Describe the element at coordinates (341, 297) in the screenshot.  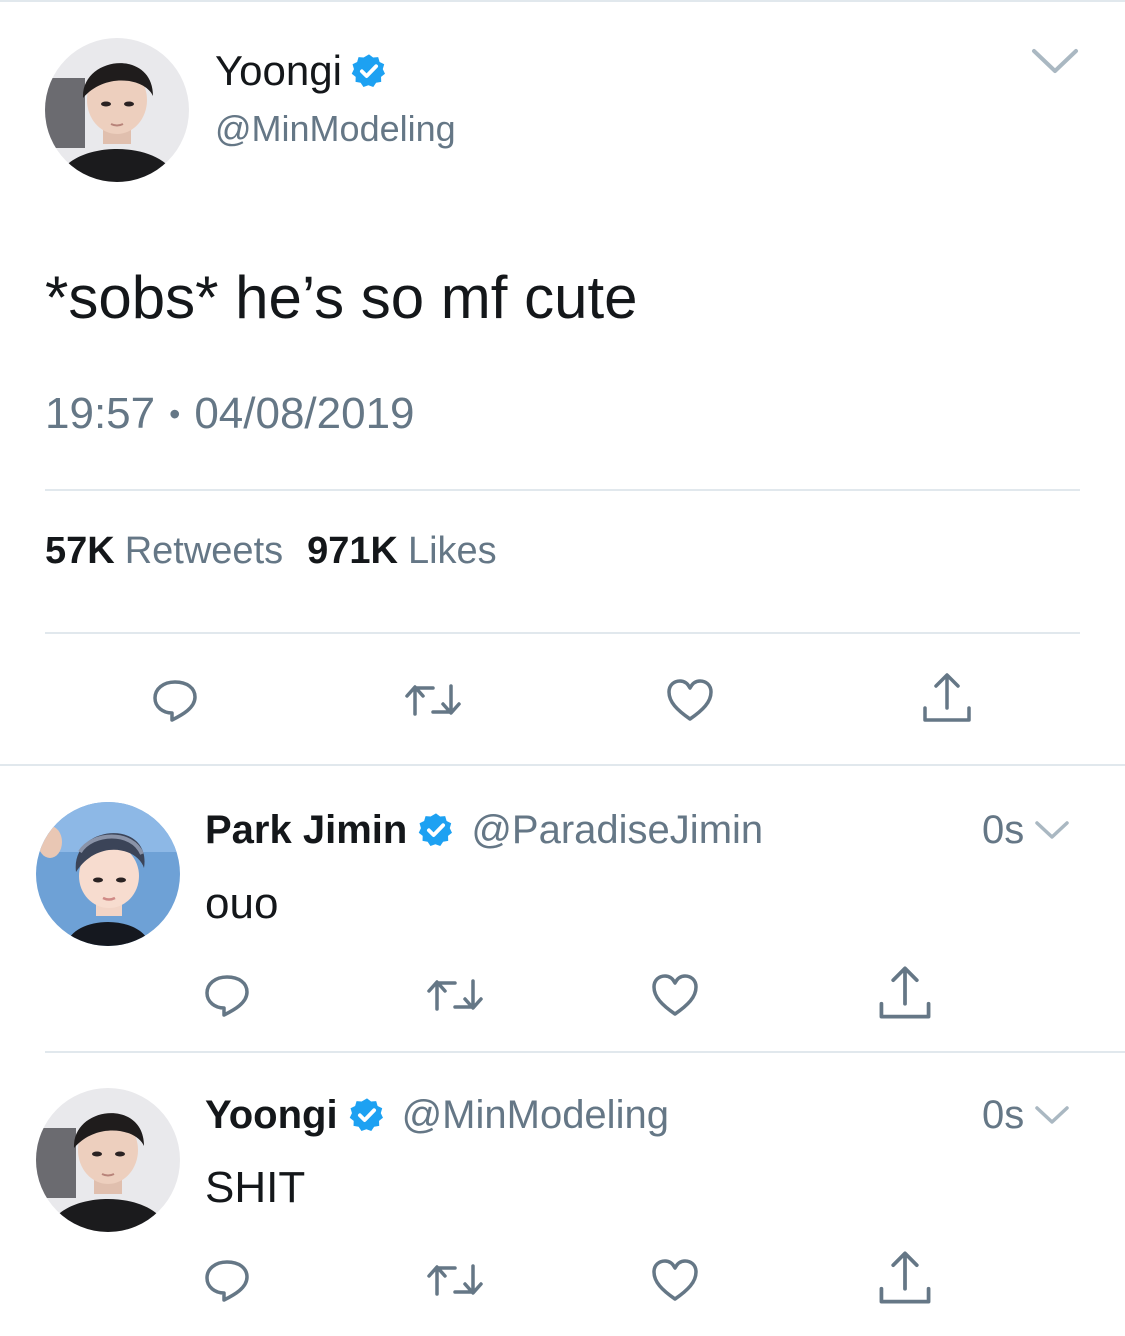
I see `tweet-text: *sobs* he’s so mf cute` at that location.